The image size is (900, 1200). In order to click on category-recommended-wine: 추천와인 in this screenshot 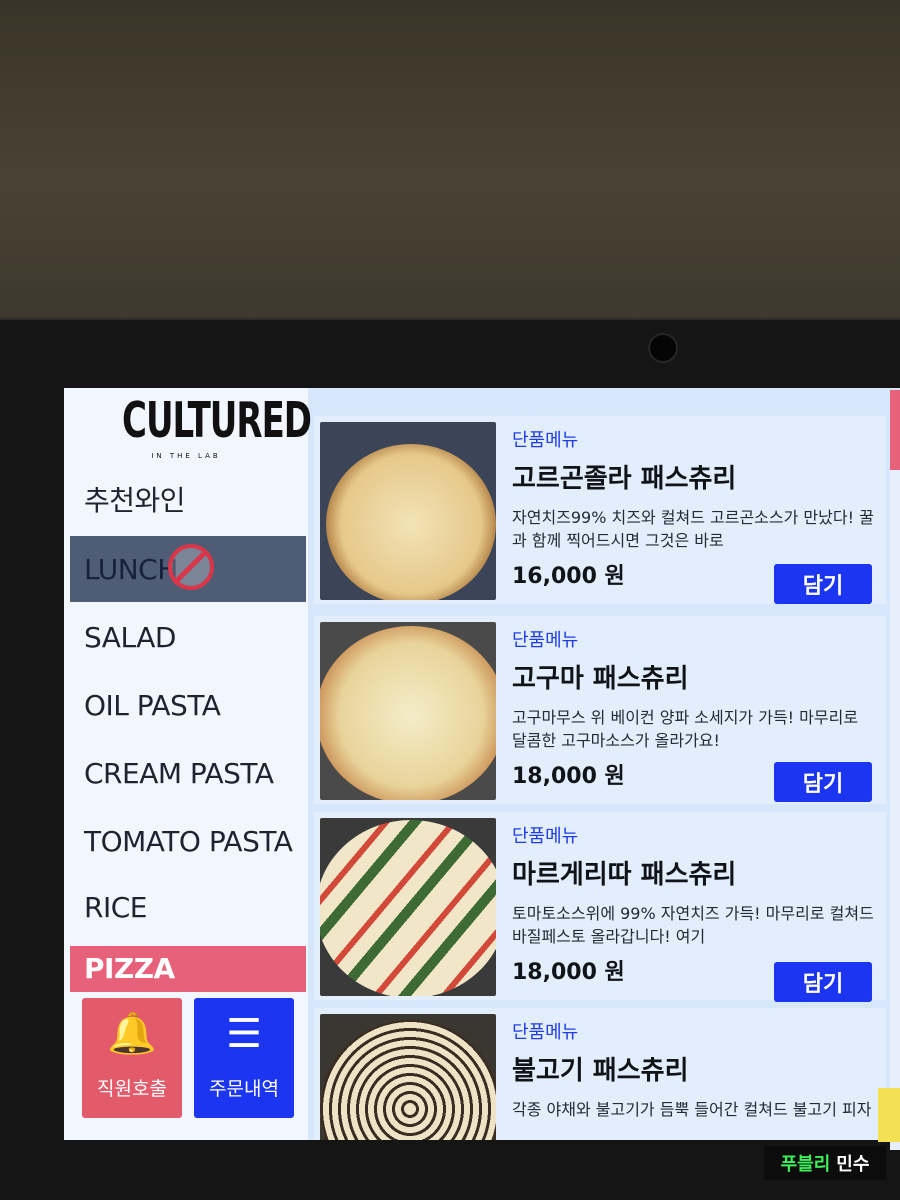, I will do `click(188, 499)`.